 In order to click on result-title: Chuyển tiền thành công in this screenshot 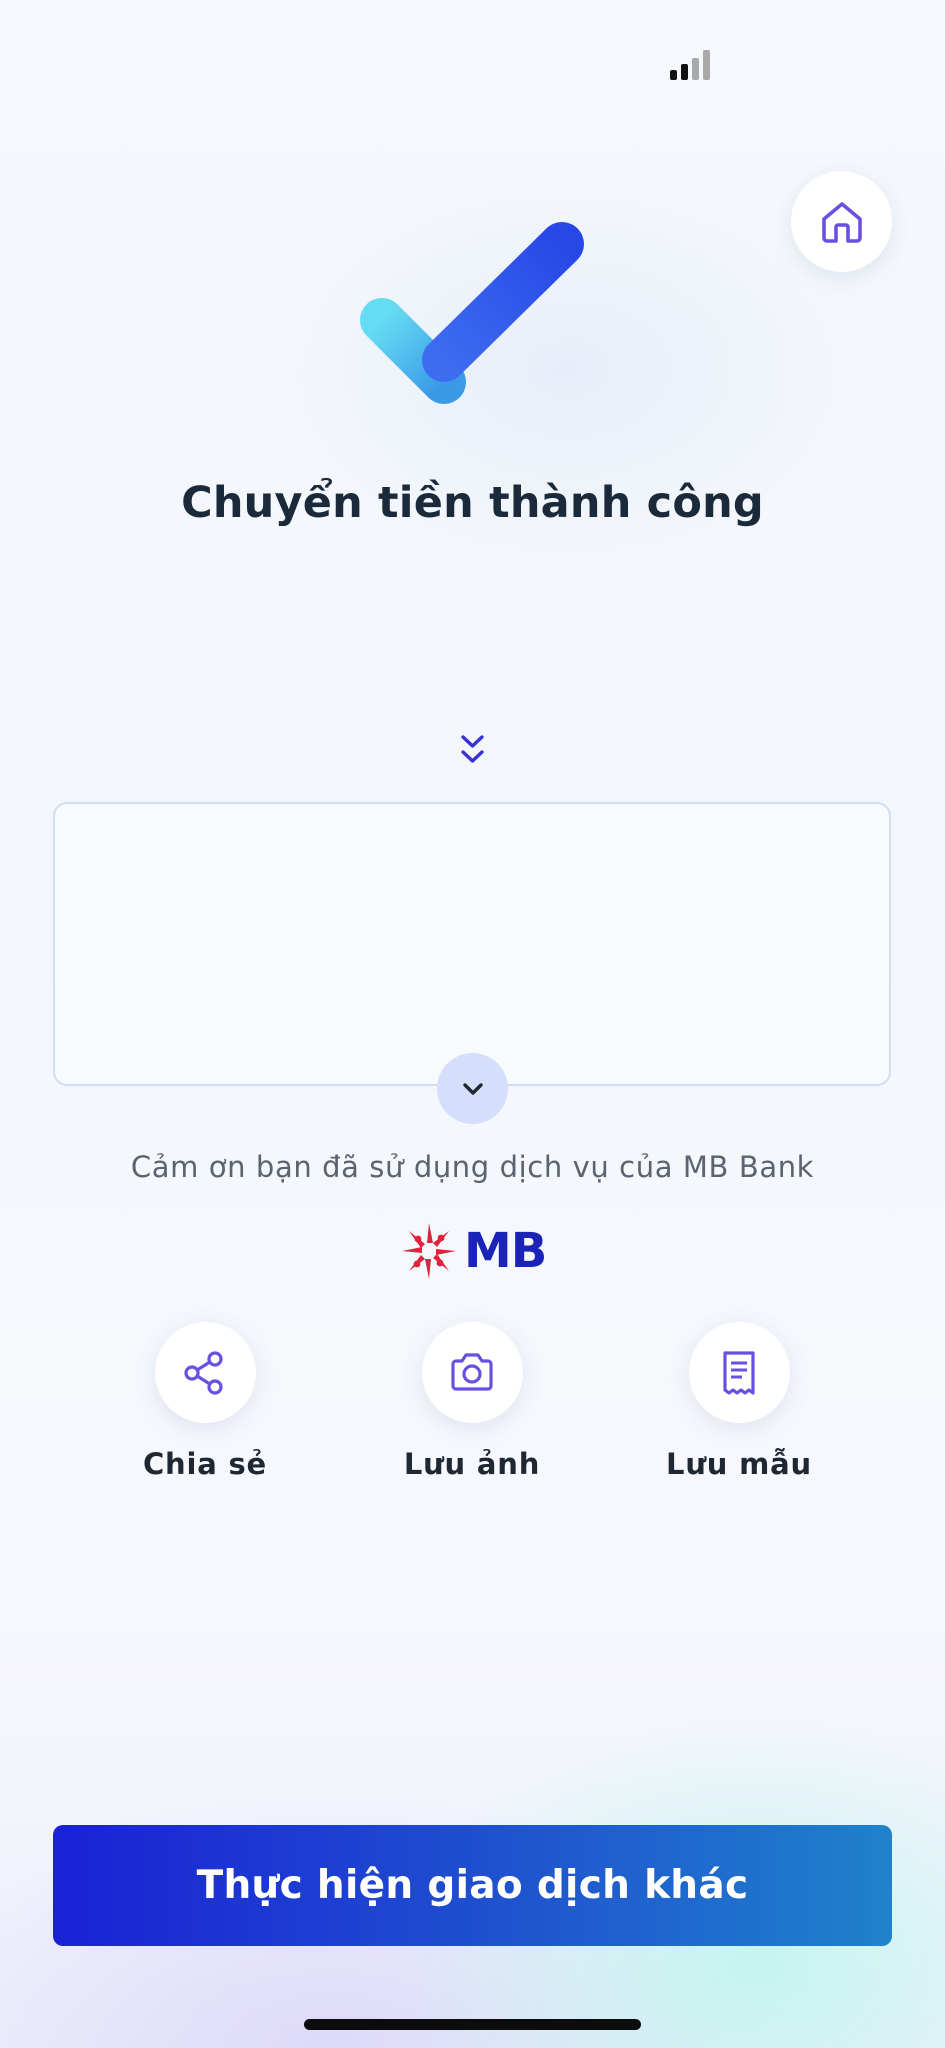, I will do `click(472, 503)`.